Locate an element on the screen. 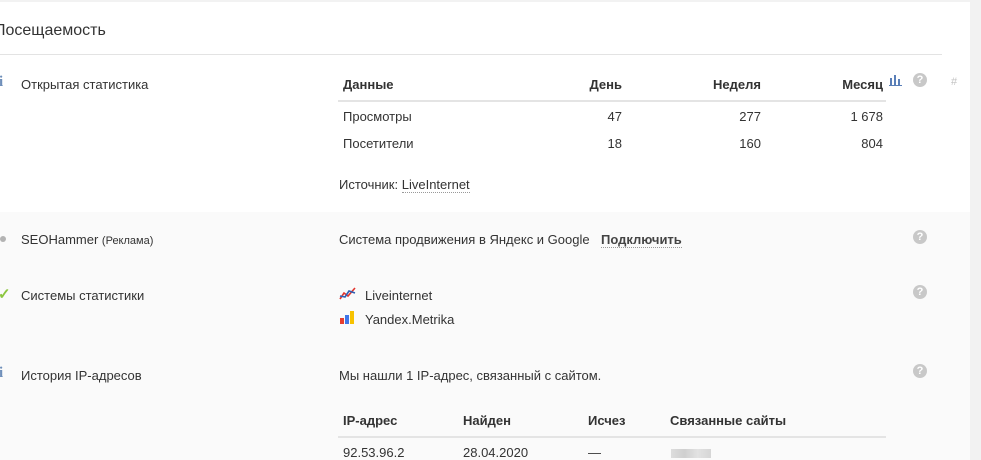  stats-row-views-label: Просмотры is located at coordinates (377, 116).